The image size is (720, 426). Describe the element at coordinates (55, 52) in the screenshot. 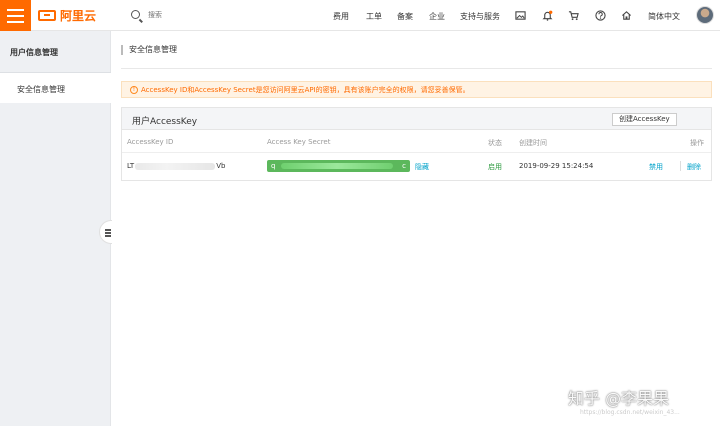

I see `sidebar-title: 用户信息管理` at that location.